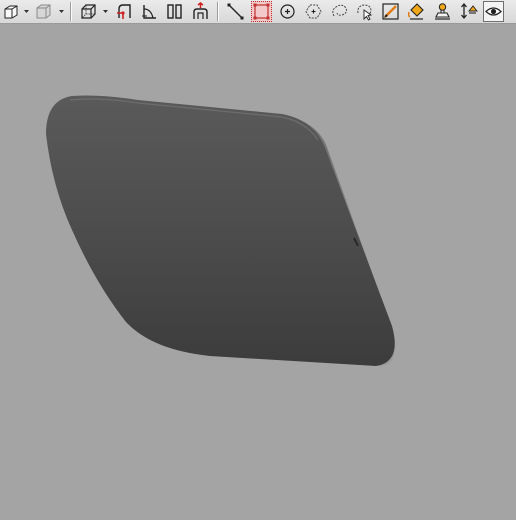 The height and width of the screenshot is (520, 516). I want to click on pick-lasso-icon, so click(339, 11).